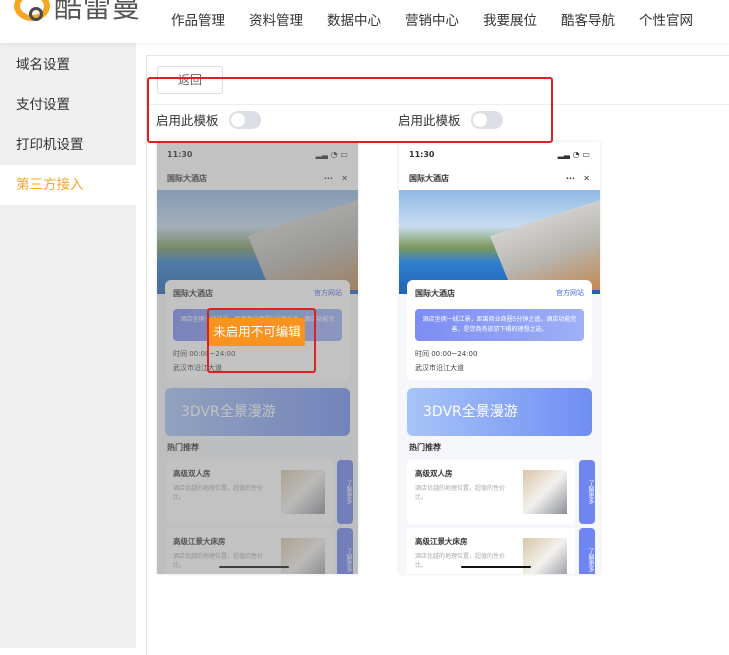  What do you see at coordinates (570, 293) in the screenshot?
I see `official-site-link: 官方网站` at bounding box center [570, 293].